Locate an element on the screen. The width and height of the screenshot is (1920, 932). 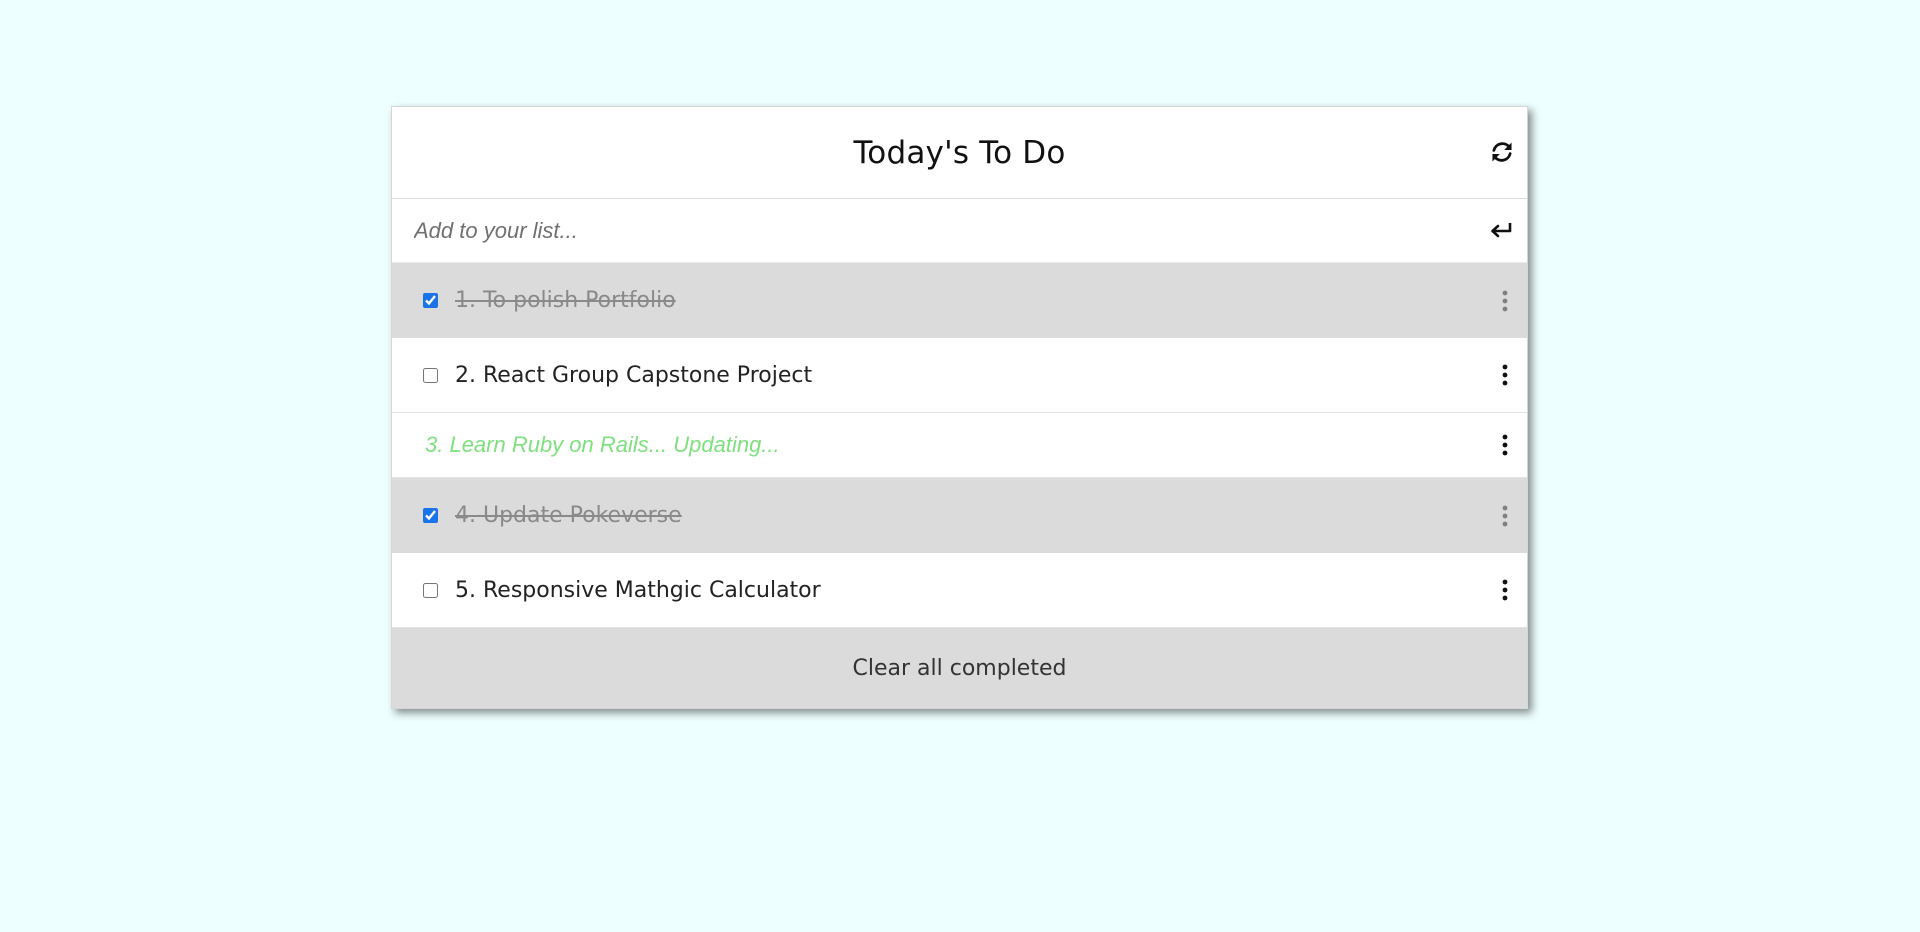
todo-item-edit-input is located at coordinates (925, 445).